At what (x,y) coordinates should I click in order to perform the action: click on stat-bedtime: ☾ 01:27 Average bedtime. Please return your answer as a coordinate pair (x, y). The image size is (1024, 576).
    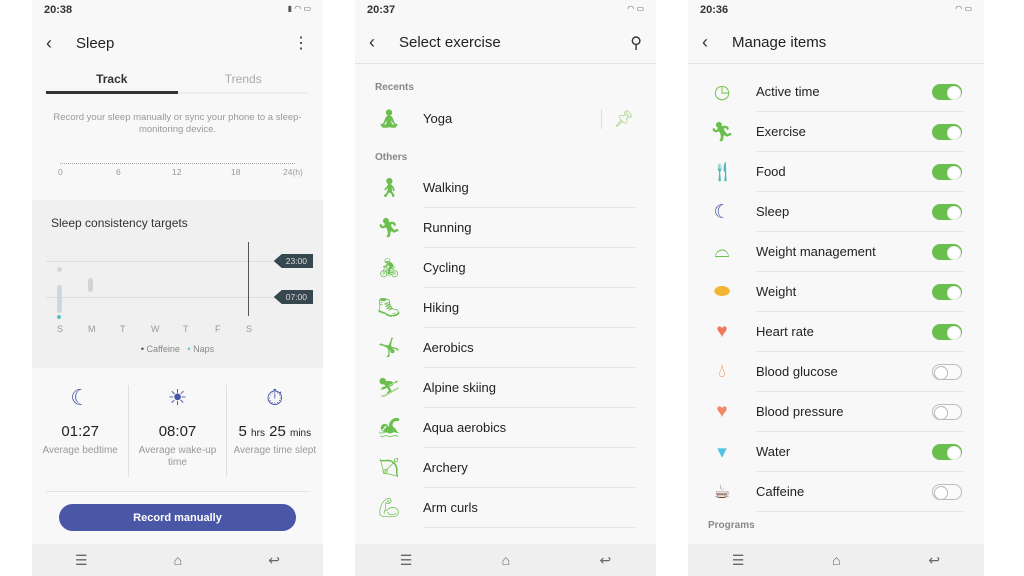
    Looking at the image, I should click on (81, 431).